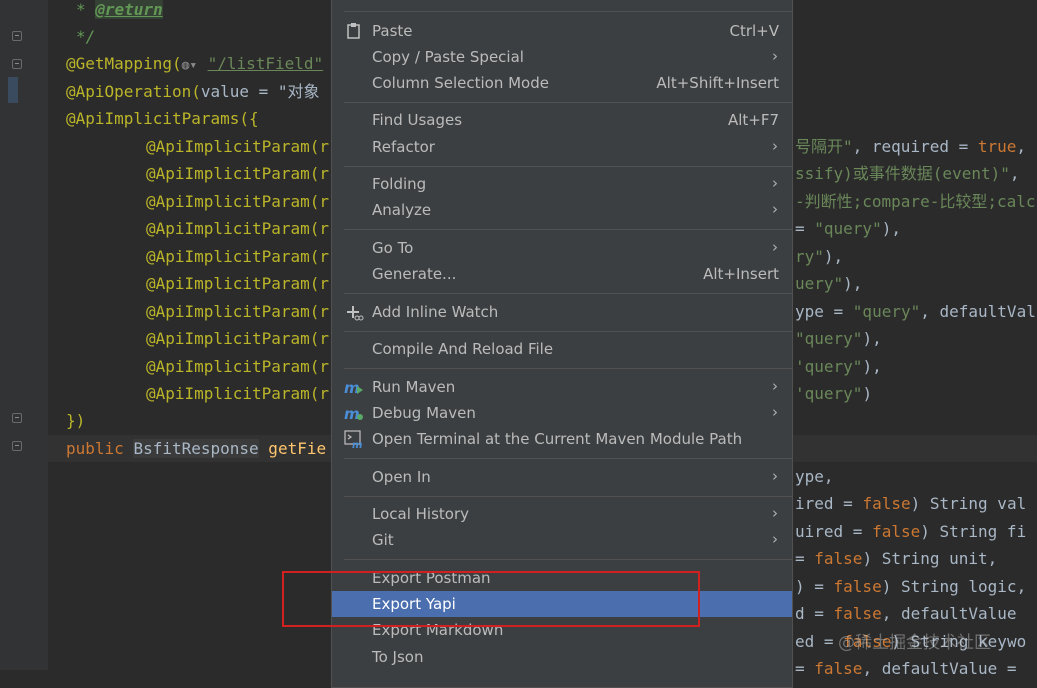 The image size is (1037, 688). Describe the element at coordinates (424, 413) in the screenshot. I see `menu-item-label: Debug Maven` at that location.